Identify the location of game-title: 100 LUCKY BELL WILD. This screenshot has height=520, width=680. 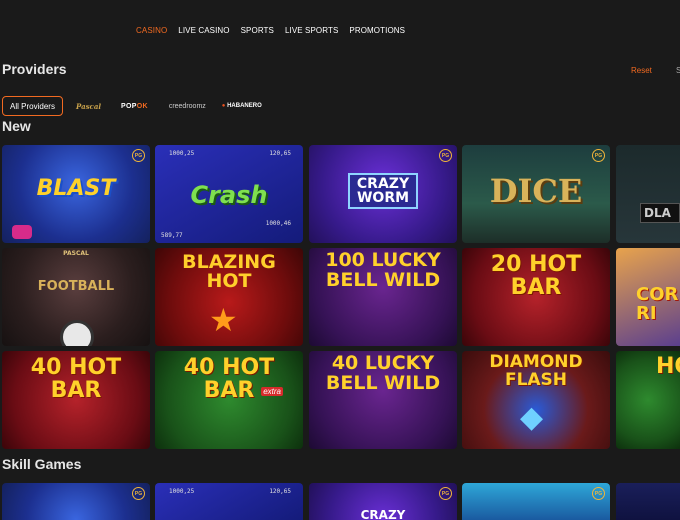
(383, 270).